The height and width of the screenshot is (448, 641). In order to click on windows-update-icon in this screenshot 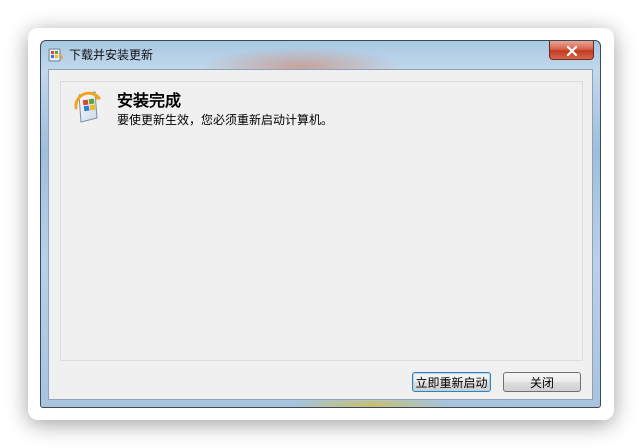, I will do `click(56, 55)`.